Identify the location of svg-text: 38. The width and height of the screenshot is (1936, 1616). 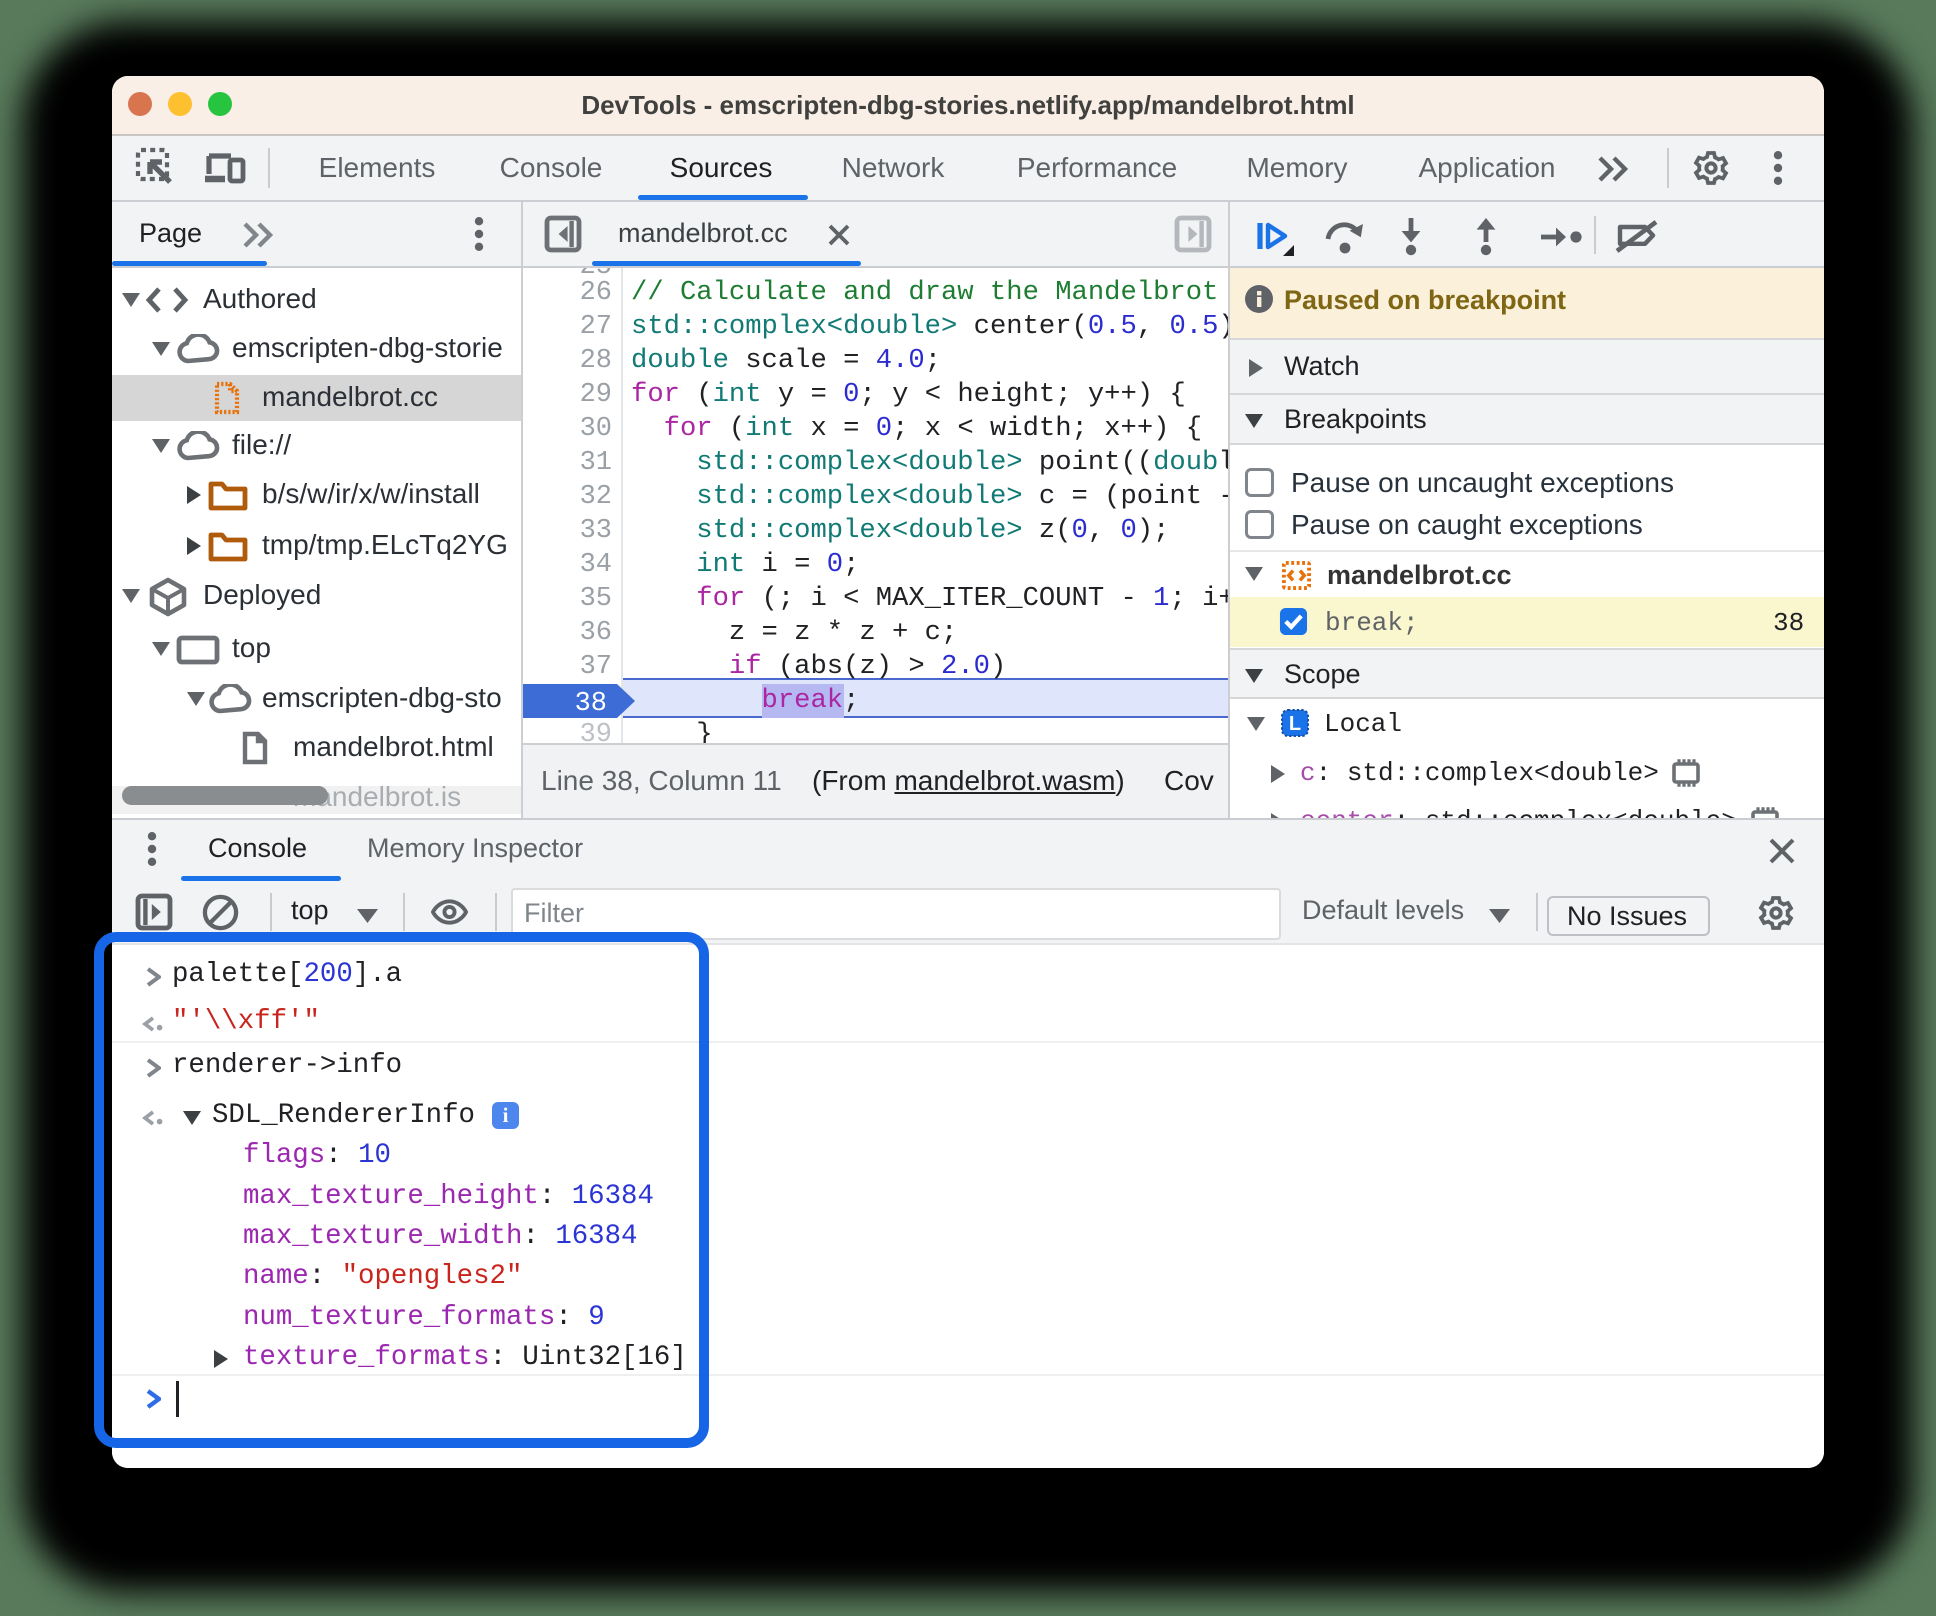
(591, 703).